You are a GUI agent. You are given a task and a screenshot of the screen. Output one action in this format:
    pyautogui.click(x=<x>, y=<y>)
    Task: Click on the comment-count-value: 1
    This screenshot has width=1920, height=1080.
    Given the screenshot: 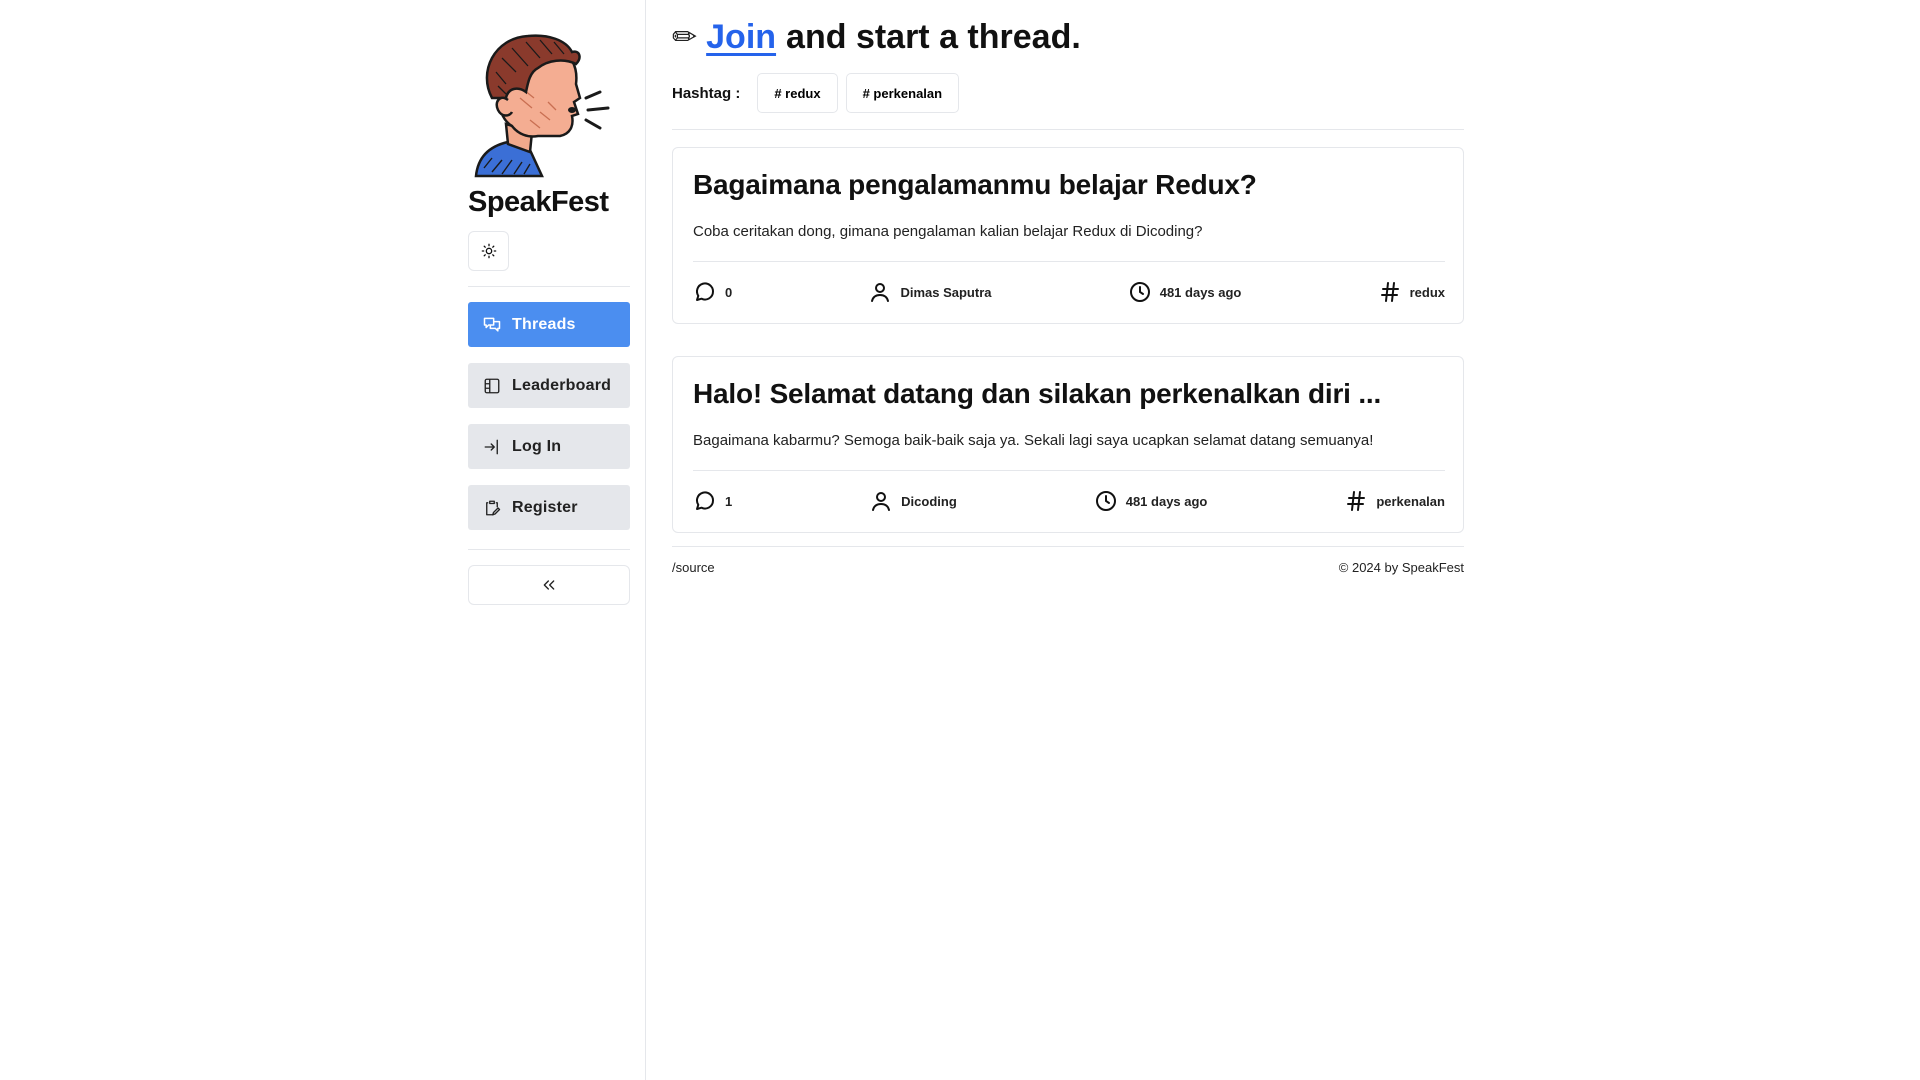 What is the action you would take?
    pyautogui.click(x=729, y=501)
    